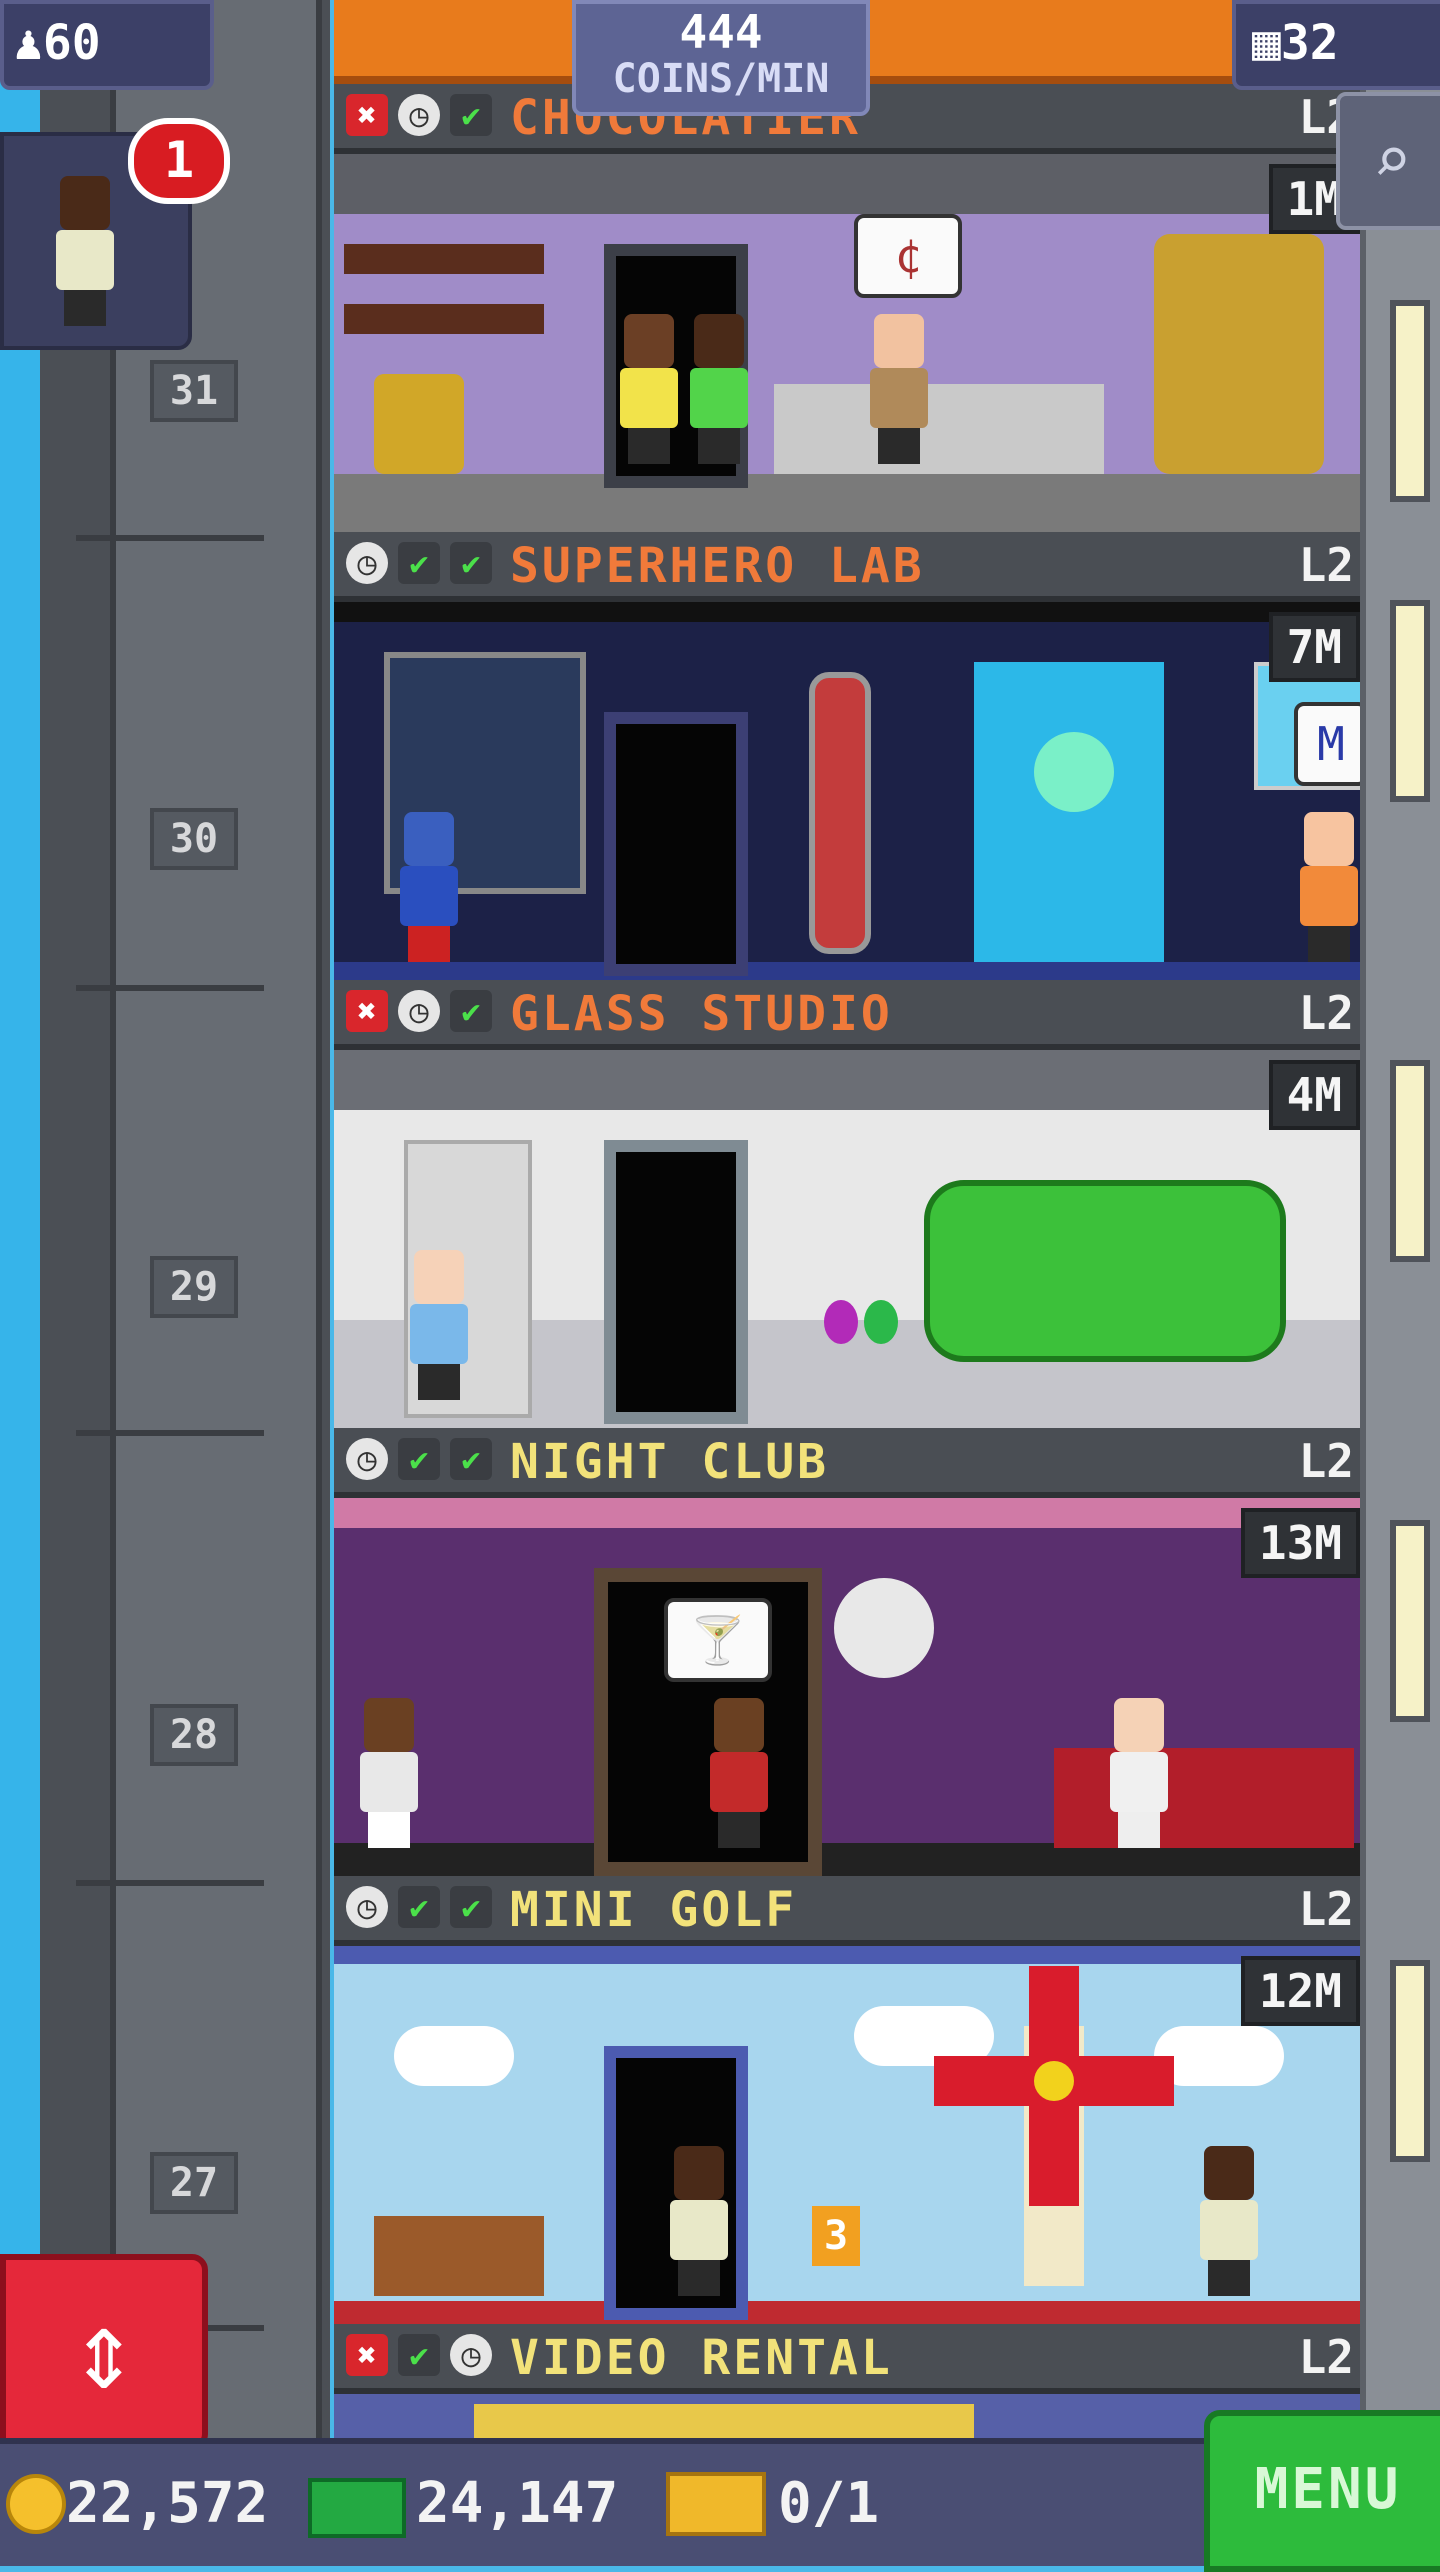 The height and width of the screenshot is (2572, 1440). Describe the element at coordinates (881, 1322) in the screenshot. I see `green-vase` at that location.